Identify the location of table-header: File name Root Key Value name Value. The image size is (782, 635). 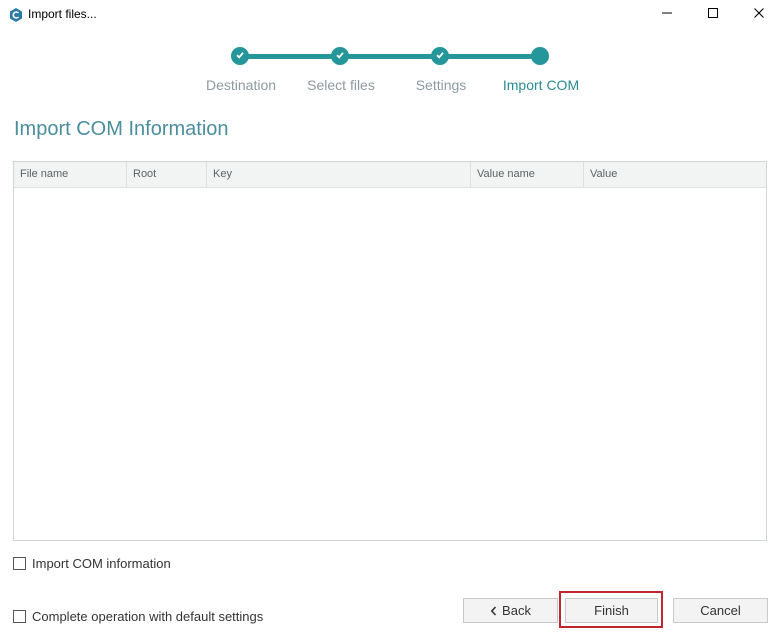
(390, 175).